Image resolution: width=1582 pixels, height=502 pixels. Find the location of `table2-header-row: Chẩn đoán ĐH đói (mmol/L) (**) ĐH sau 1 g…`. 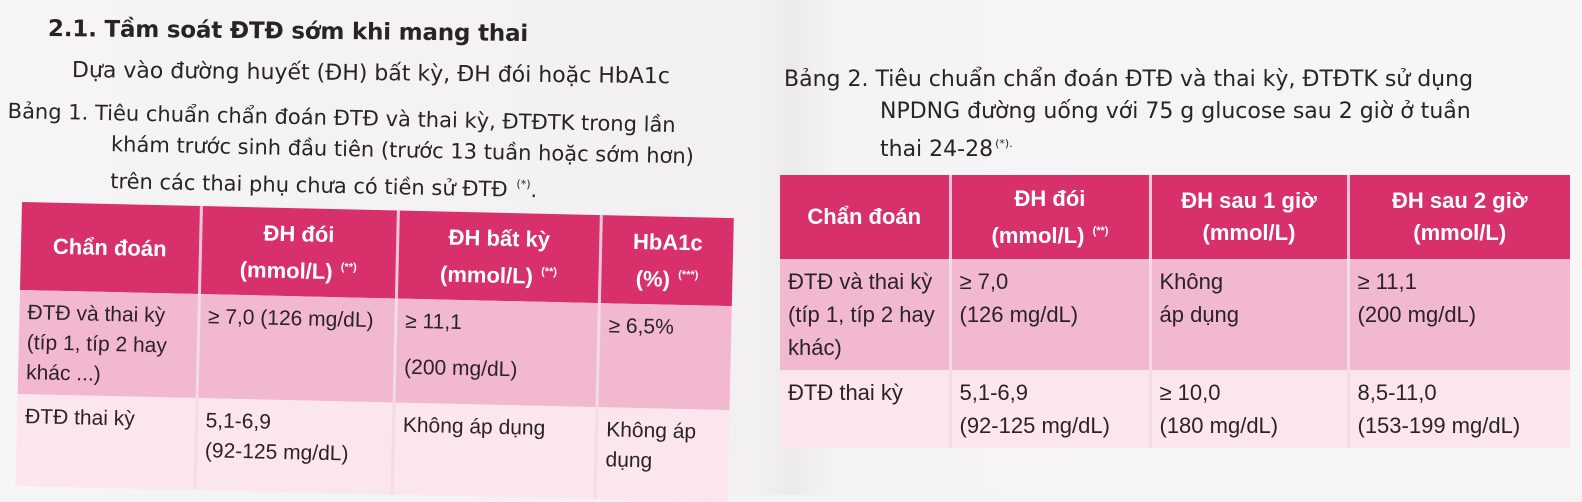

table2-header-row: Chẩn đoán ĐH đói (mmol/L) (**) ĐH sau 1 g… is located at coordinates (1175, 217).